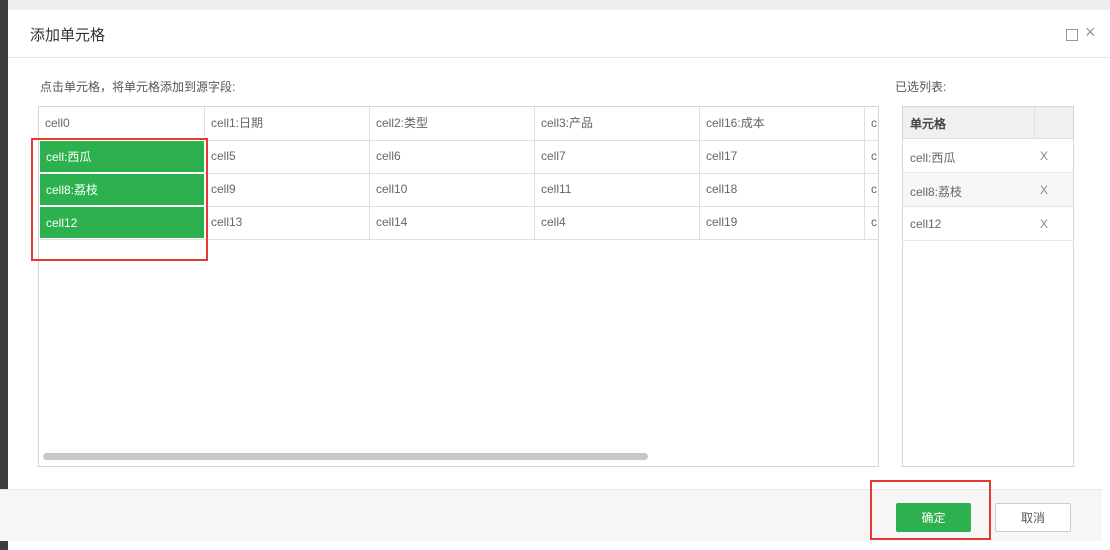  Describe the element at coordinates (287, 222) in the screenshot. I see `grid-cell: cell13` at that location.